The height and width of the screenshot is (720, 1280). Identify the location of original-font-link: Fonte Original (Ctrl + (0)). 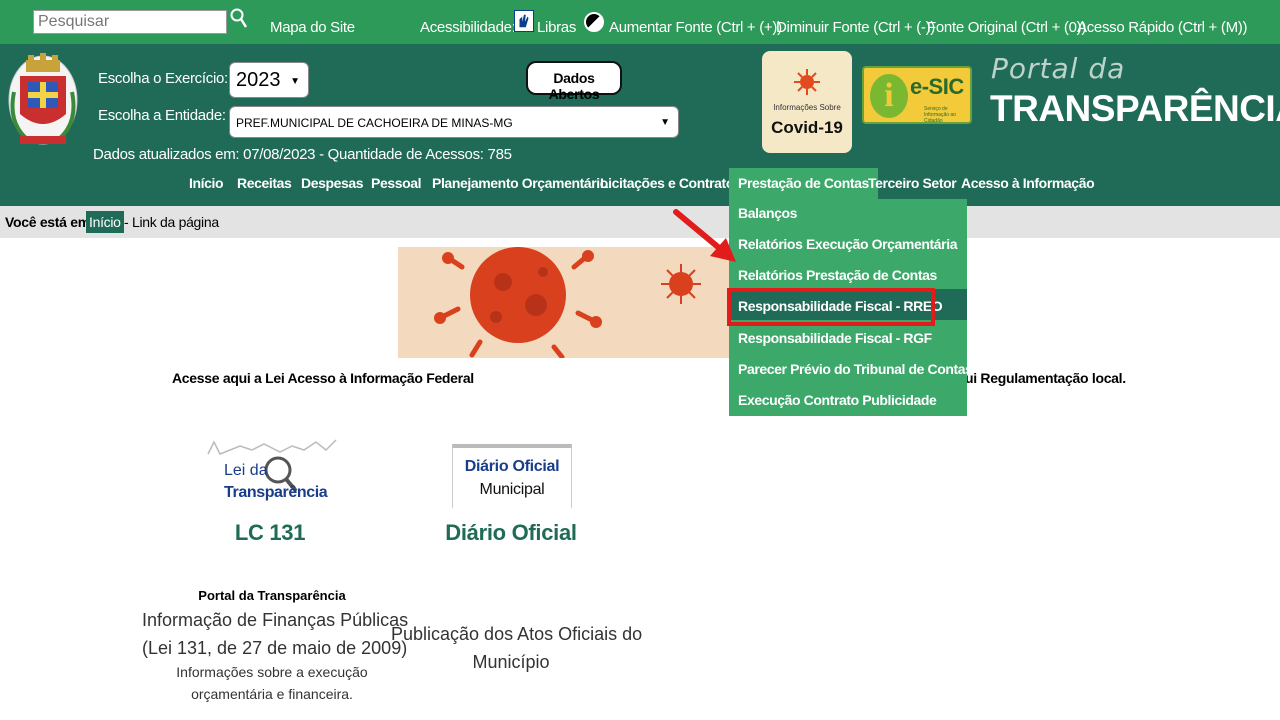
(1006, 27).